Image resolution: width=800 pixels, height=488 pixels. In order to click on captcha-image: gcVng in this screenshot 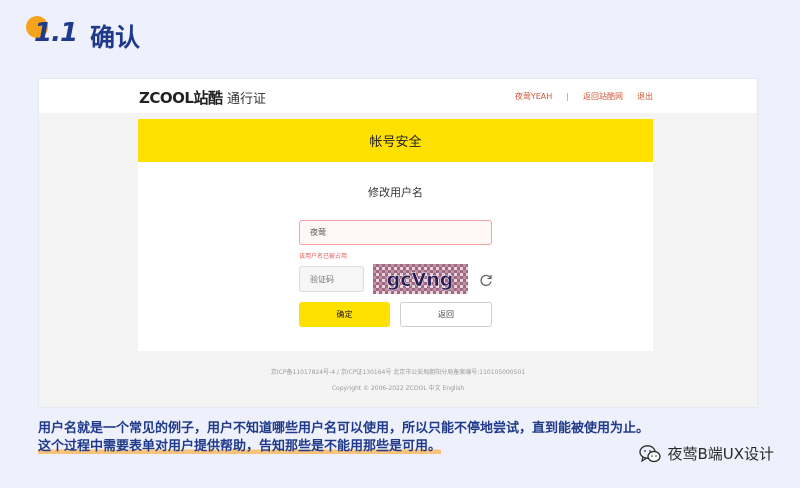, I will do `click(420, 279)`.